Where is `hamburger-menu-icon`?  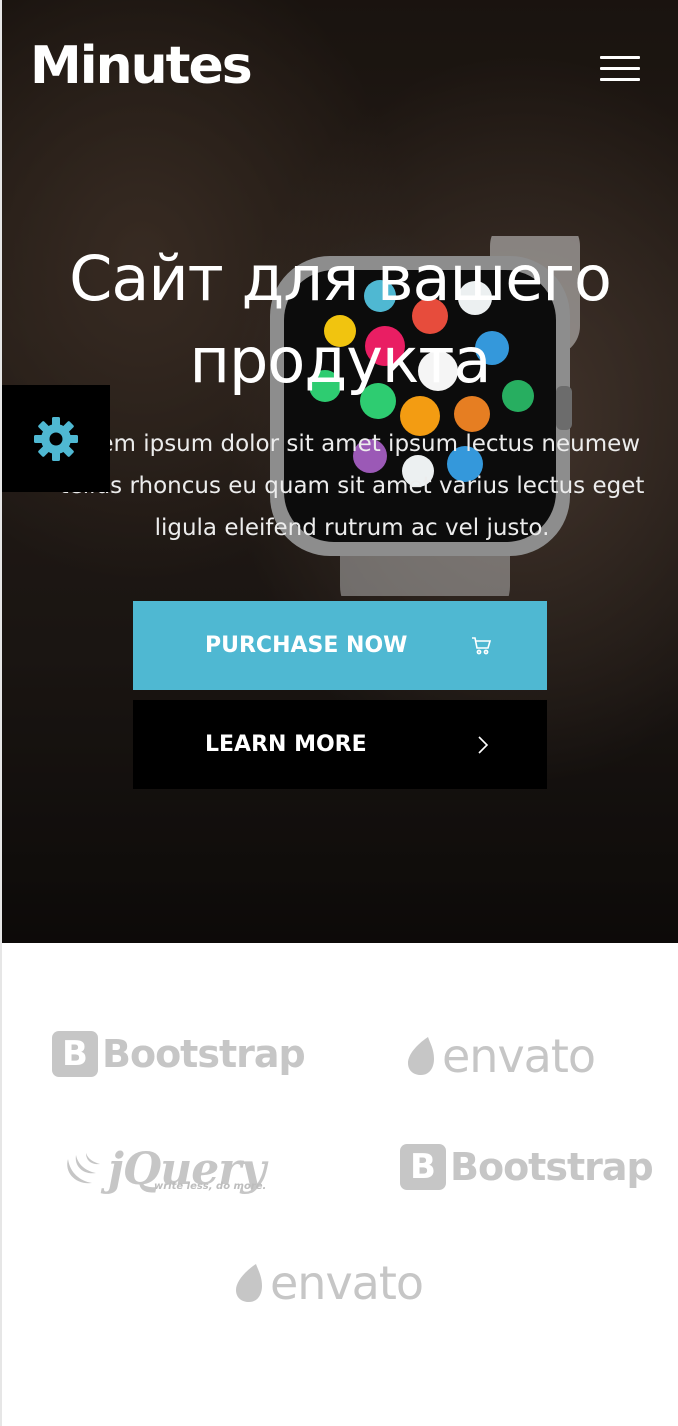
hamburger-menu-icon is located at coordinates (620, 57).